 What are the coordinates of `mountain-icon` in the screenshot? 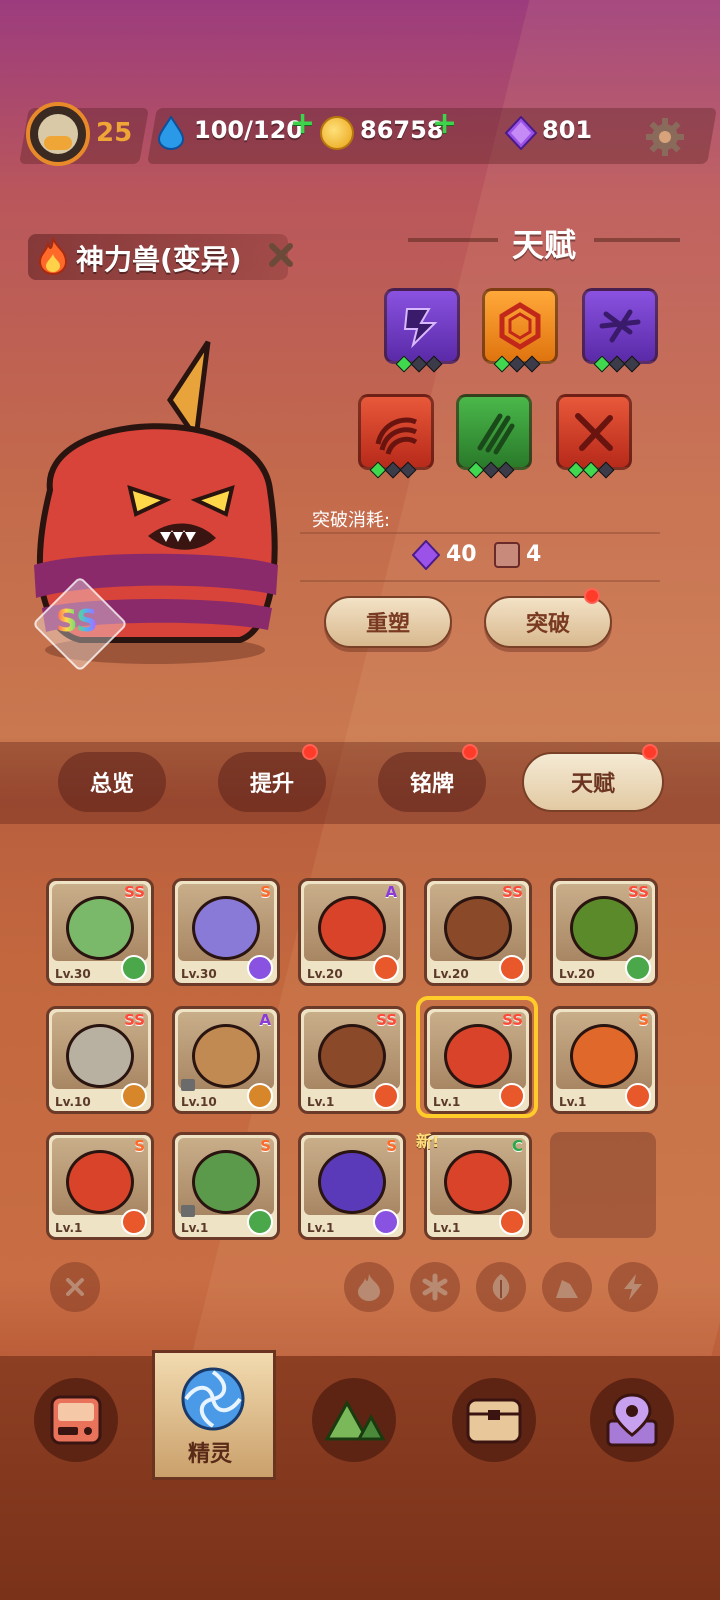 It's located at (354, 1420).